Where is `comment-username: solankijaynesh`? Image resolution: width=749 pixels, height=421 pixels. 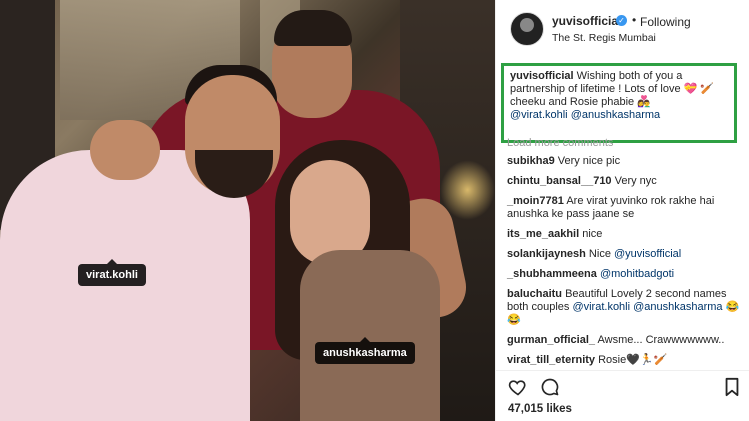 comment-username: solankijaynesh is located at coordinates (546, 254).